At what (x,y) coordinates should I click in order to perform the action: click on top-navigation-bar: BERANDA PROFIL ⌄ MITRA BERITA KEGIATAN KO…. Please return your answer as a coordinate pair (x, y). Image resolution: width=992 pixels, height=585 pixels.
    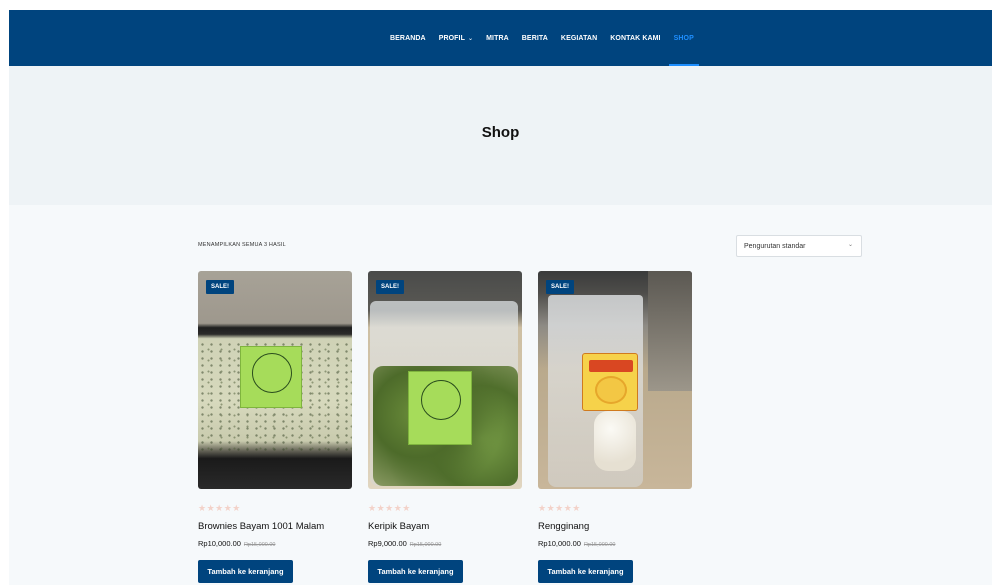
    Looking at the image, I should click on (500, 38).